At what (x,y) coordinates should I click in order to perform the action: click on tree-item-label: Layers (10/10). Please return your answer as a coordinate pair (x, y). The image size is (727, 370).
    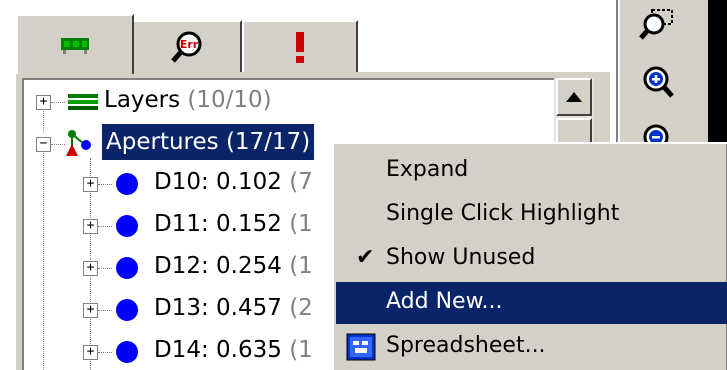
    Looking at the image, I should click on (188, 100).